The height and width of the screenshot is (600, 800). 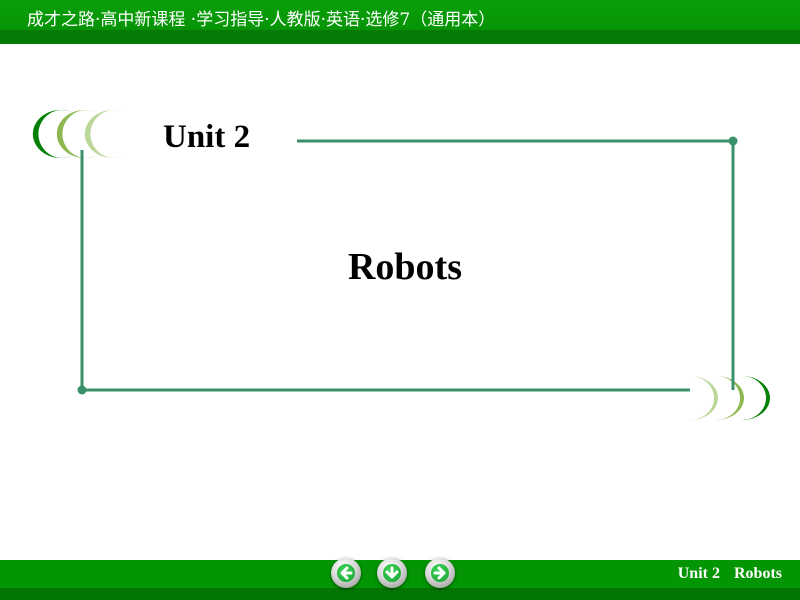 I want to click on crescent-decoration-left, so click(x=78, y=134).